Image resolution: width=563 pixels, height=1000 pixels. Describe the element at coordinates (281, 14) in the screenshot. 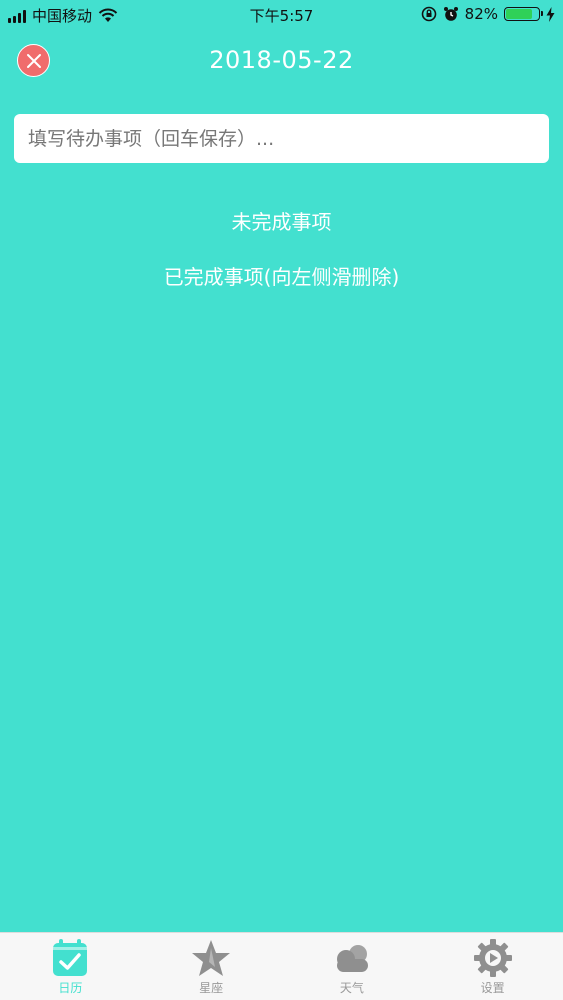

I see `status-bar: 中国移动 下午5:57 82%` at that location.